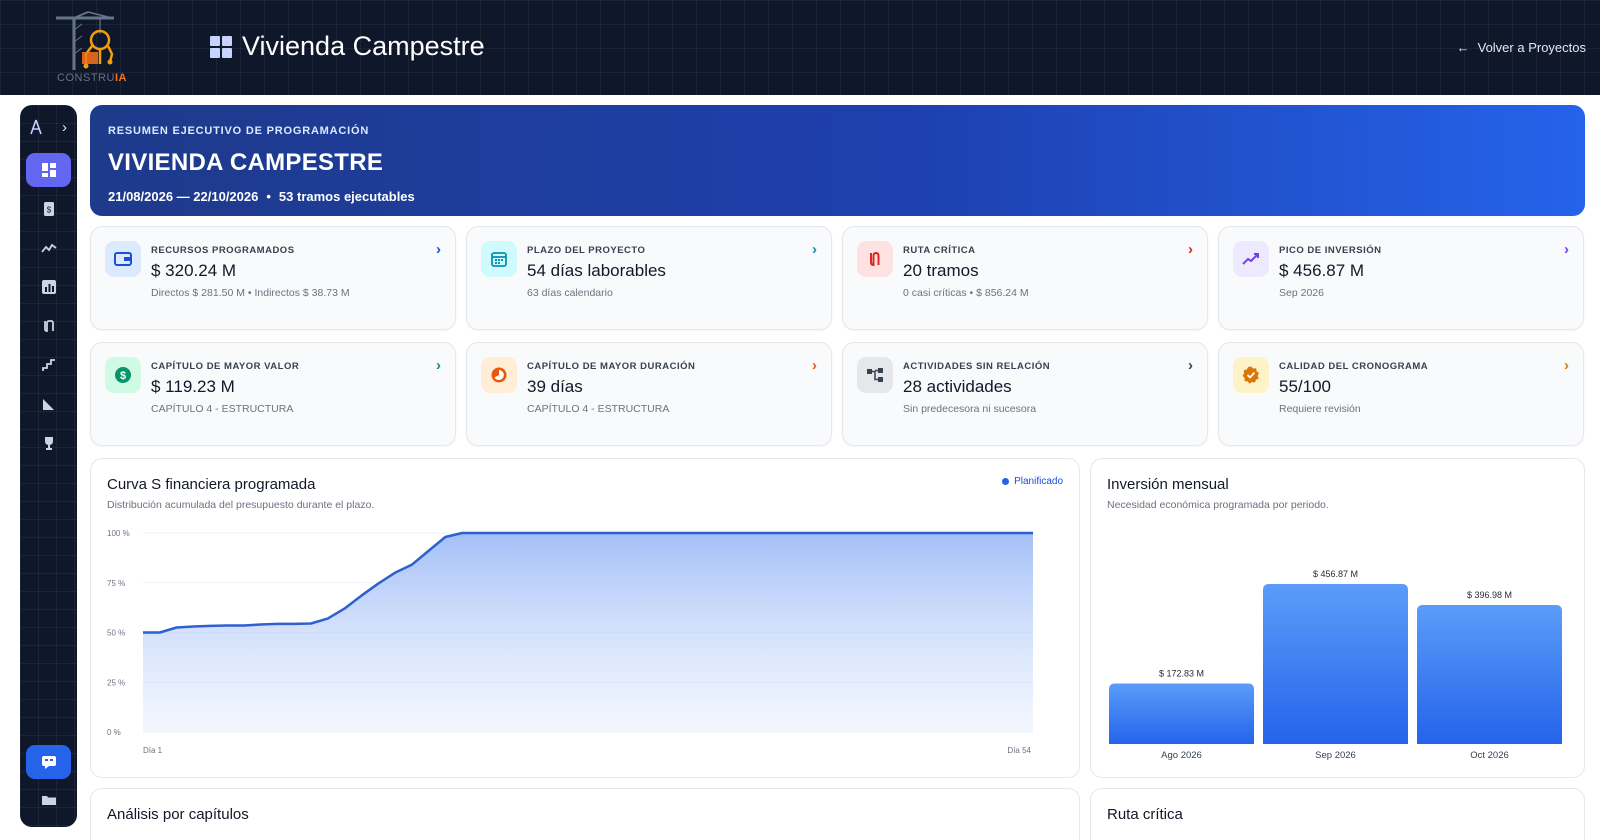 Image resolution: width=1600 pixels, height=840 pixels. I want to click on kpi-label: RECURSOS PROGRAMADOS, so click(223, 250).